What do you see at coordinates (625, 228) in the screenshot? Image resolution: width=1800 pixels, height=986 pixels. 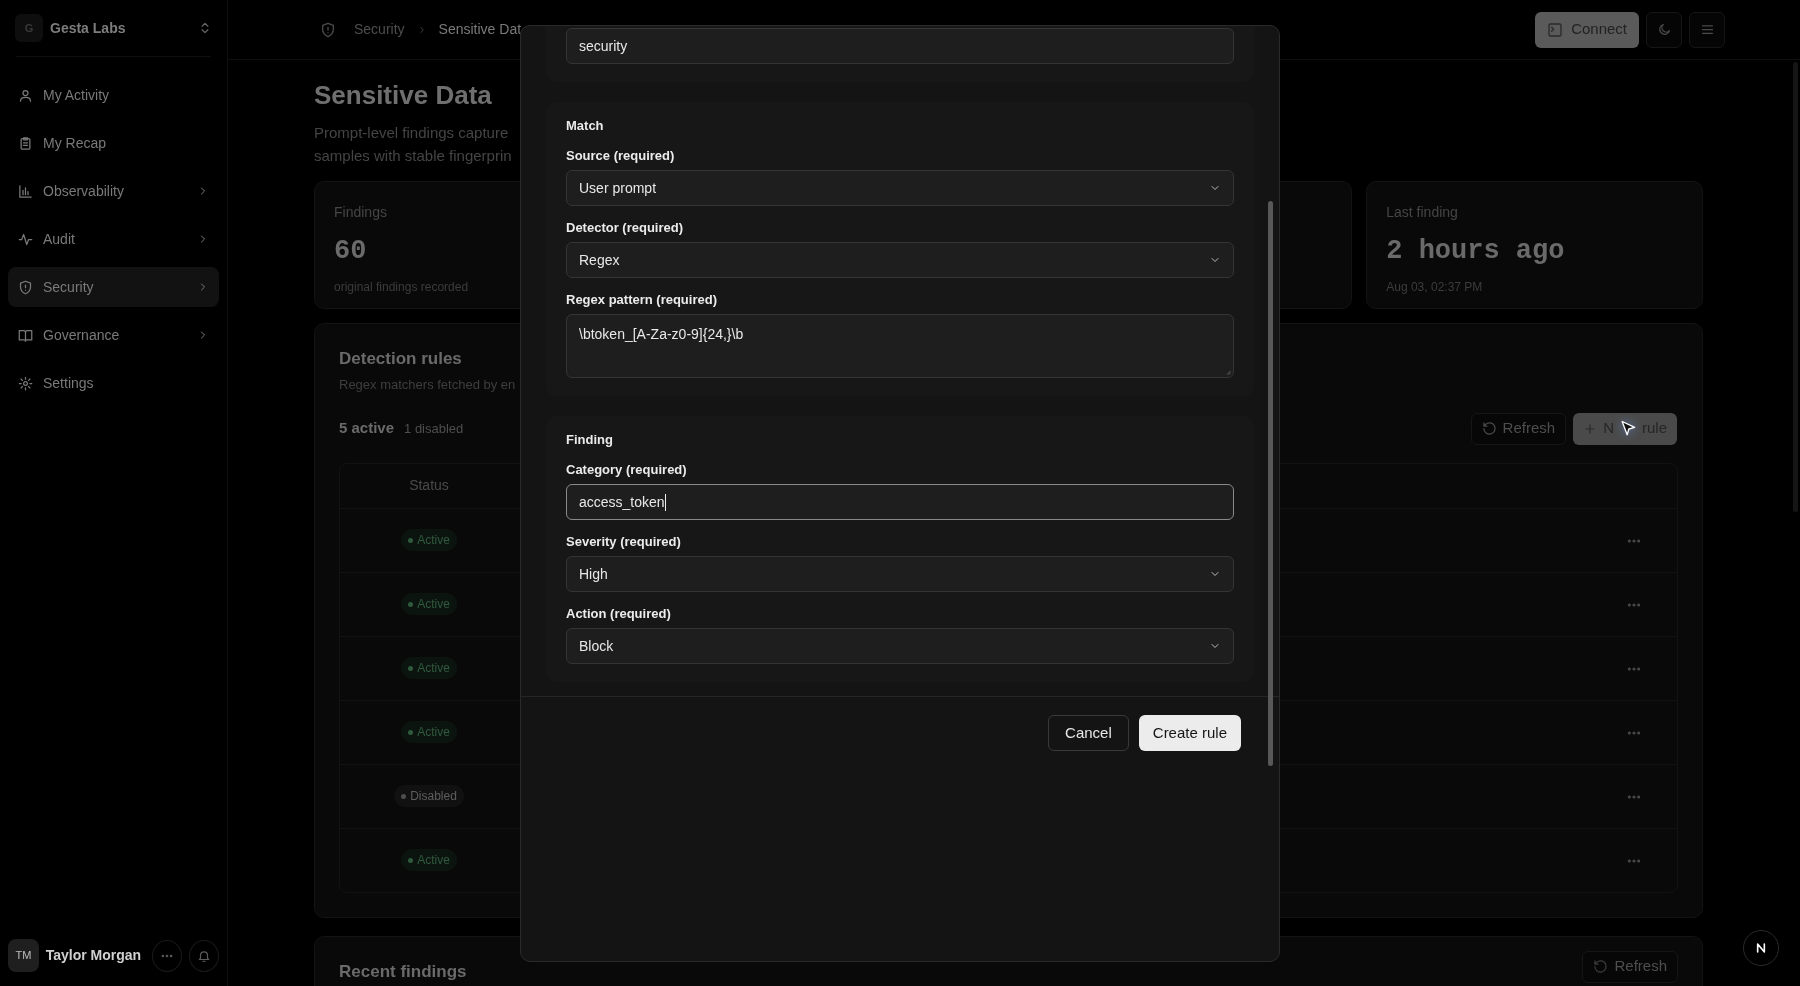 I see `field-label: Detector (required)` at bounding box center [625, 228].